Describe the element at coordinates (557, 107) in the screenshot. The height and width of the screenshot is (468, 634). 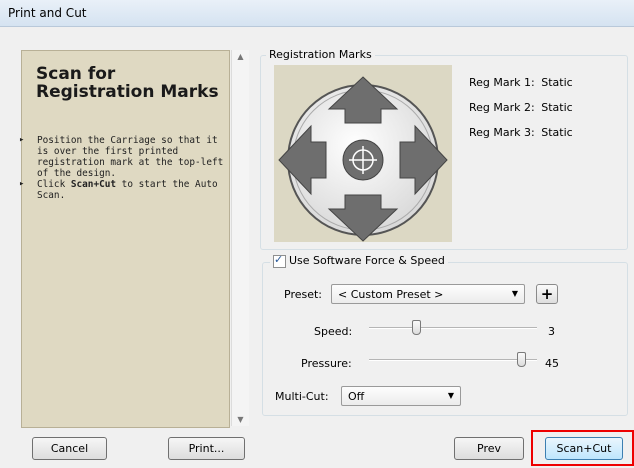
I see `reg-mark-2-value: Static` at that location.